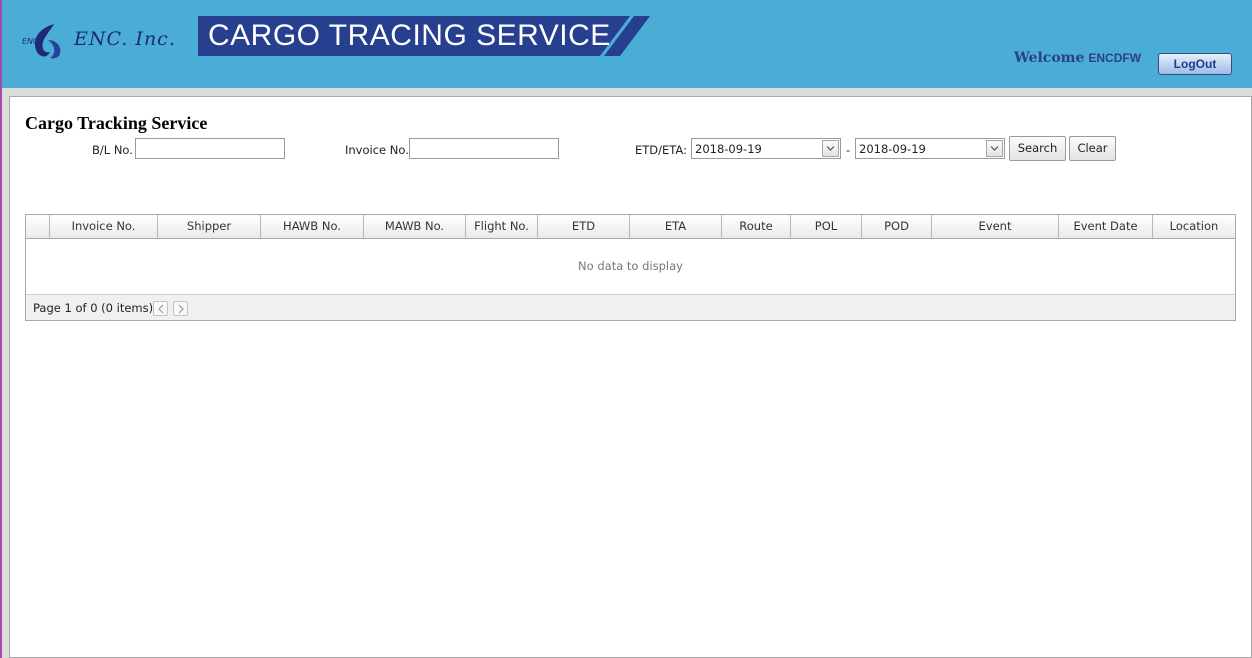  I want to click on grid-pager: Page 1 of 0 (0 items), so click(630, 307).